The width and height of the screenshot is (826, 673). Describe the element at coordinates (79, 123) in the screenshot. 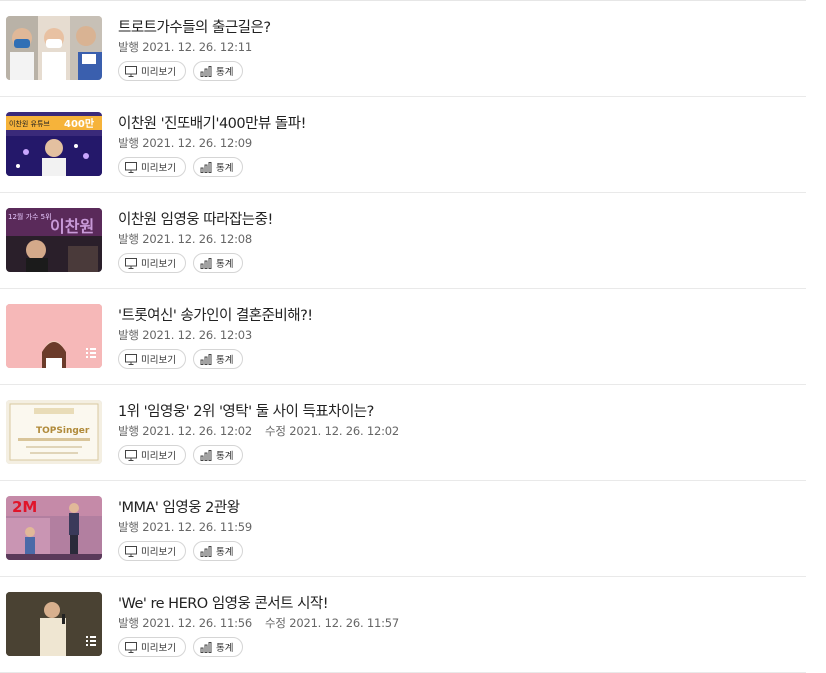

I see `svg-text: 400만` at that location.